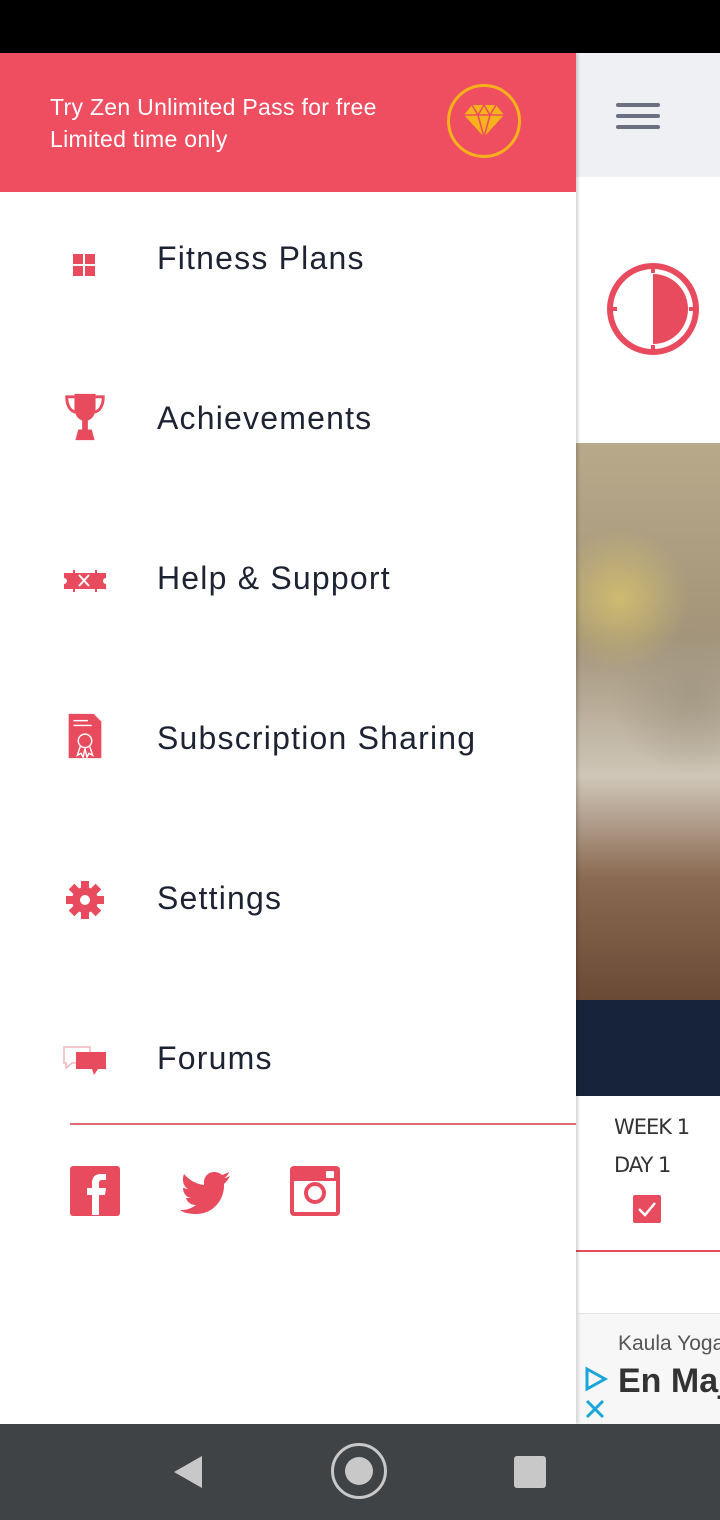 The image size is (720, 1520). I want to click on week-underline, so click(648, 1251).